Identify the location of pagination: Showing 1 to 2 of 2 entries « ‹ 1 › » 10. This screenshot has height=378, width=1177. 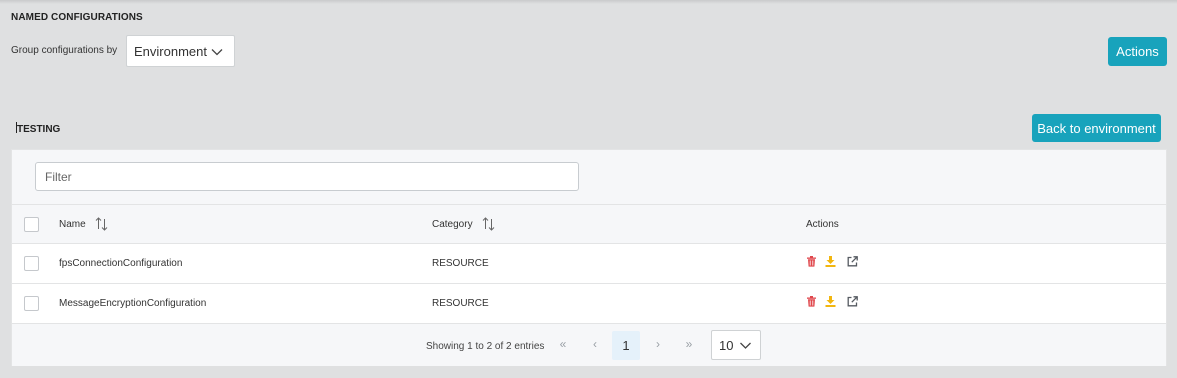
(589, 345).